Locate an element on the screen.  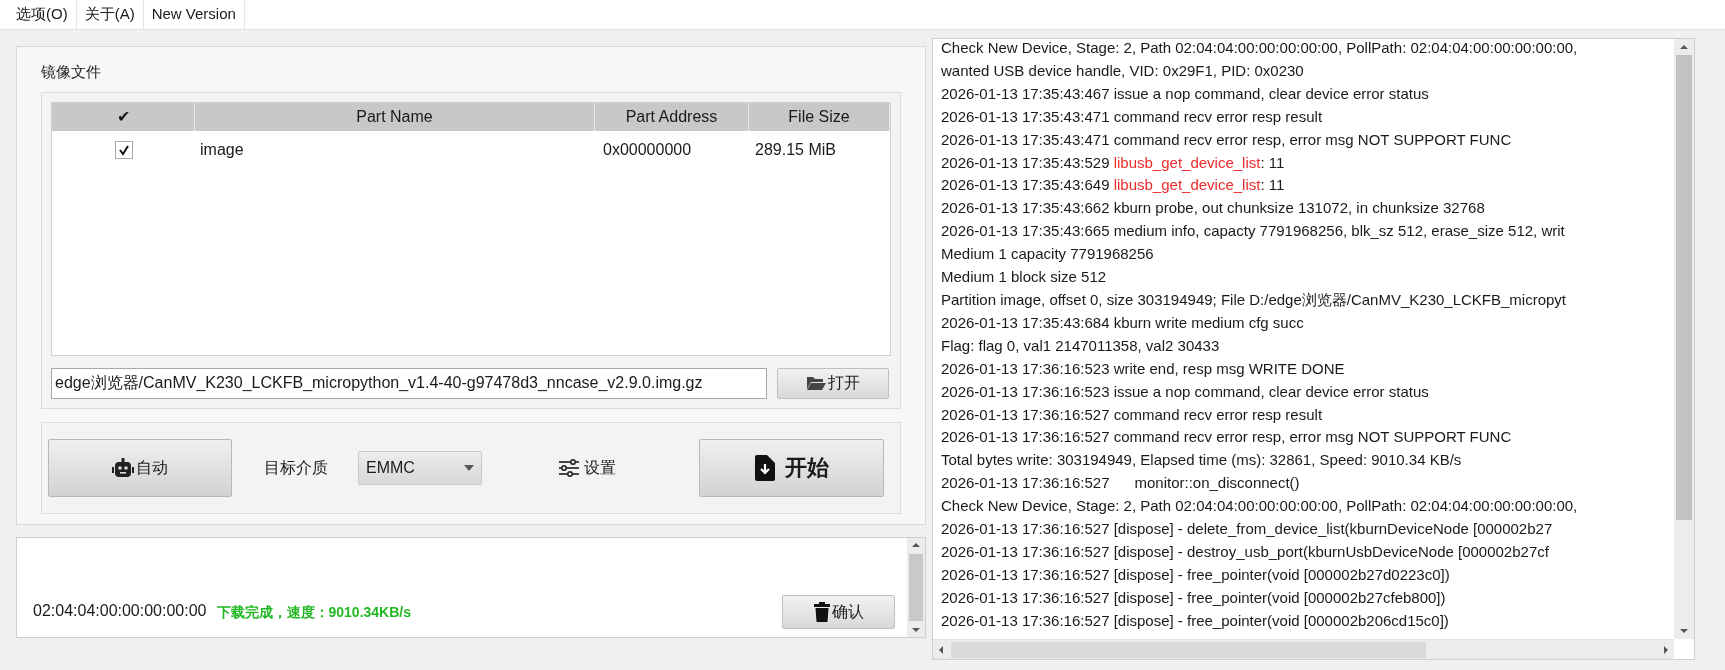
log-line: 2026-01-13 17:36:16:527 [dispose] - free_pointer(void [000002b206cd15c0]) is located at coordinates (1195, 620).